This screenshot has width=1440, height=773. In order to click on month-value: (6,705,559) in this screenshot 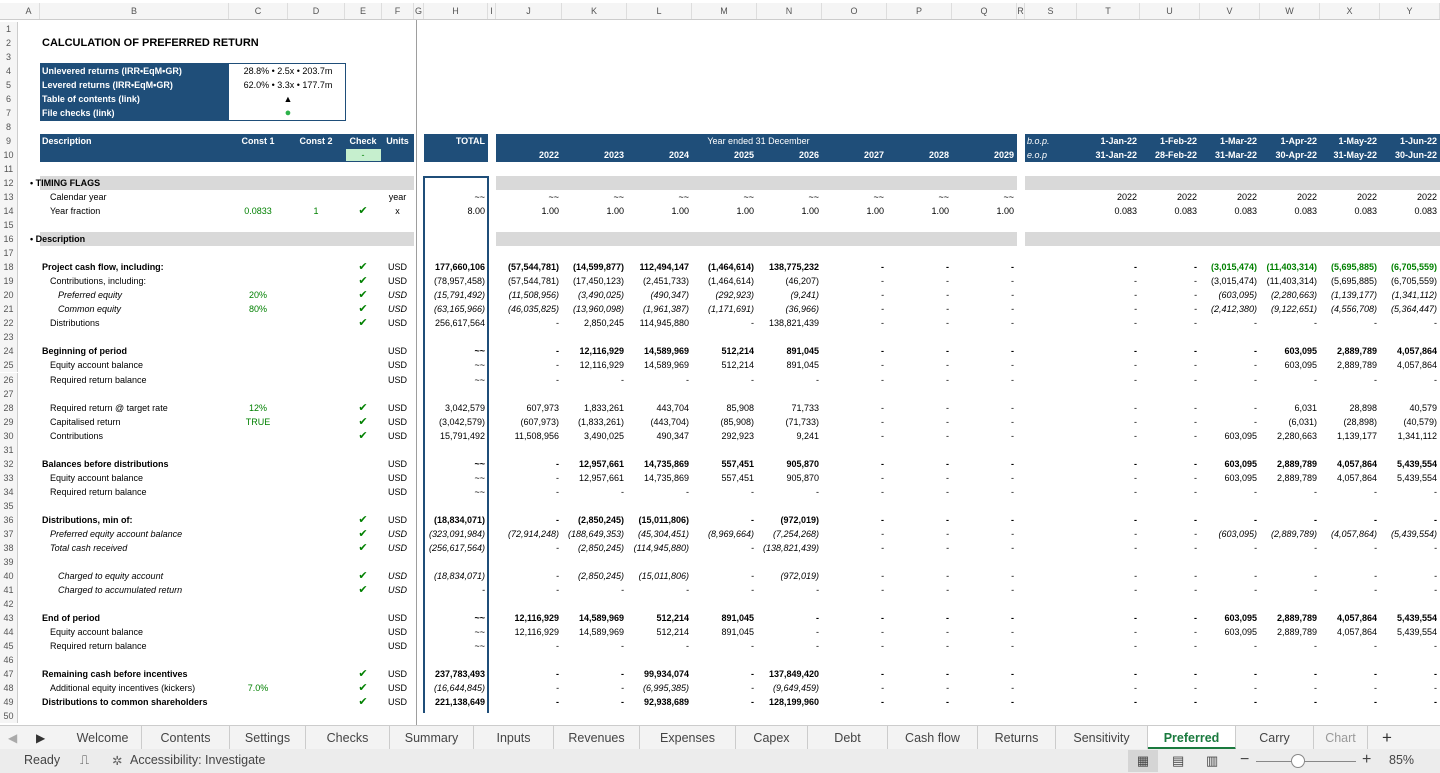, I will do `click(1409, 267)`.